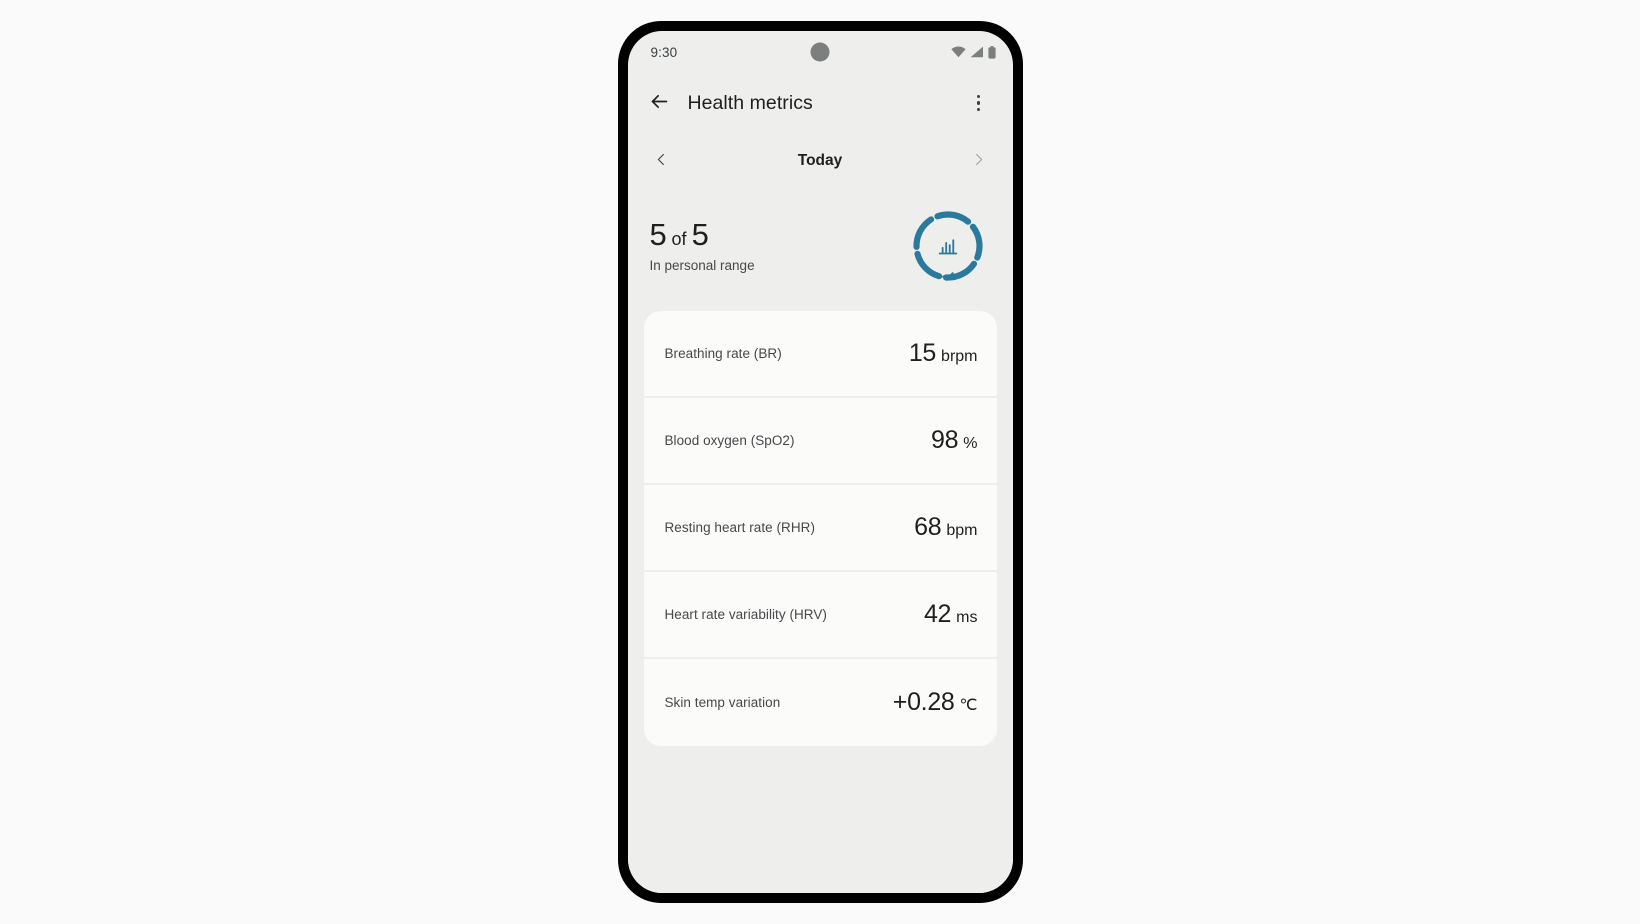  I want to click on front-camera-punch-hole, so click(820, 52).